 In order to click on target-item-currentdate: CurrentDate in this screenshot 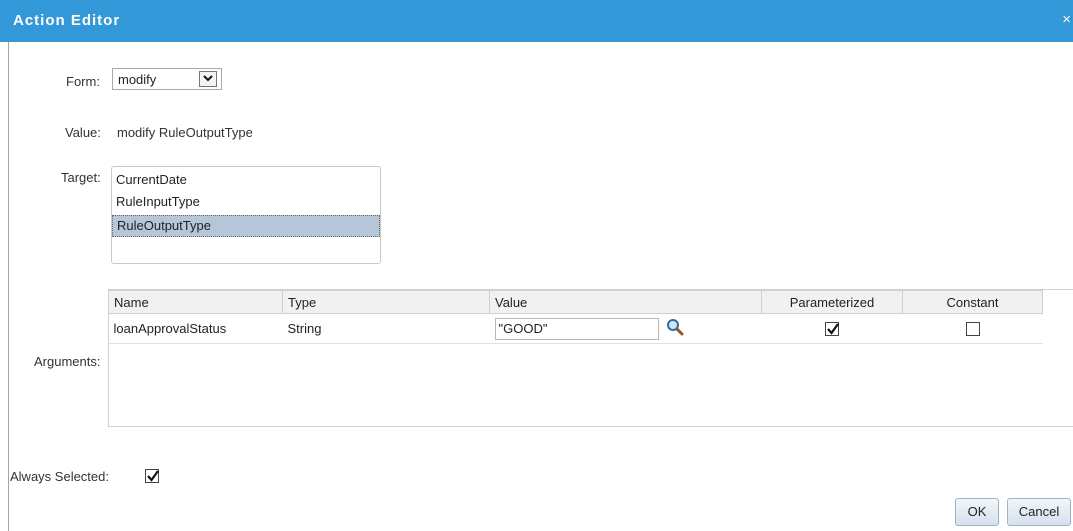, I will do `click(151, 181)`.